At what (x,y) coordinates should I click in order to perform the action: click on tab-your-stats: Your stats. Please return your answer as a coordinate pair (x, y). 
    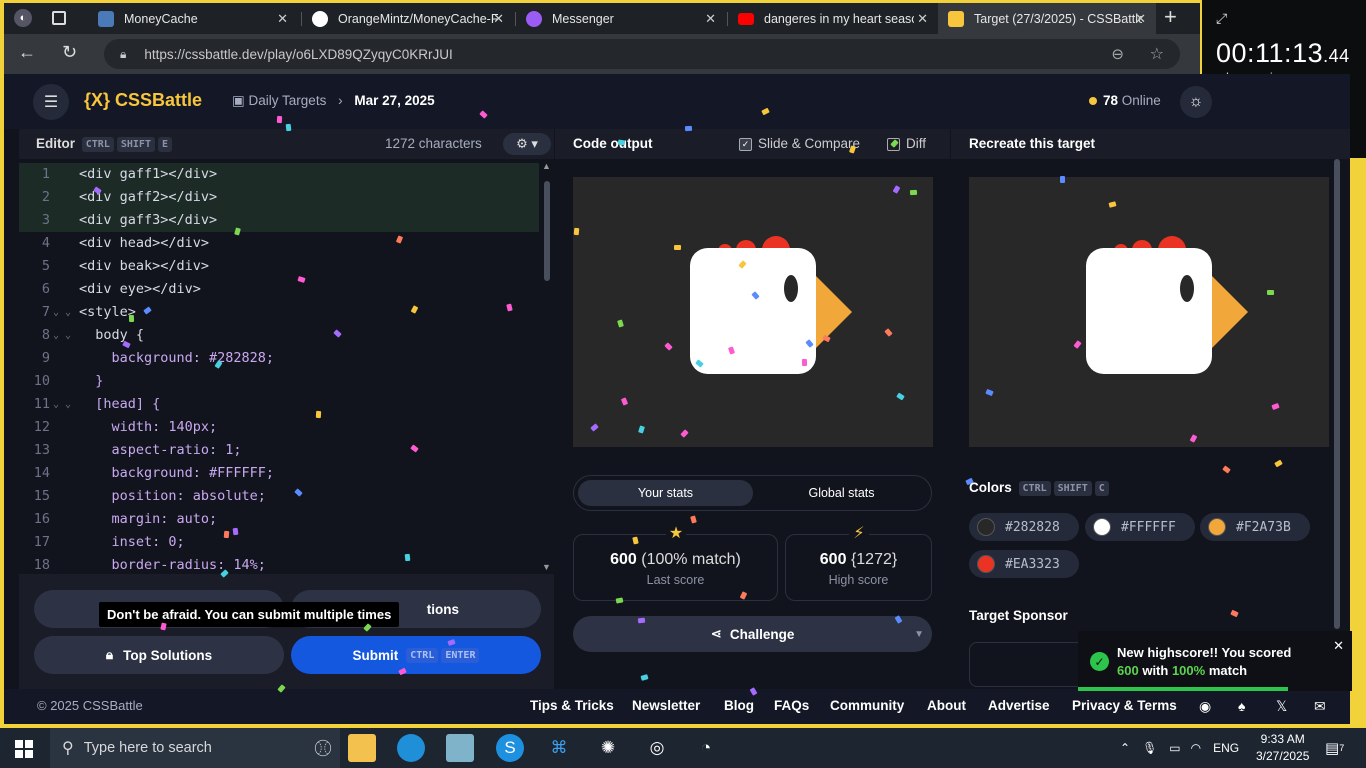
    Looking at the image, I should click on (665, 493).